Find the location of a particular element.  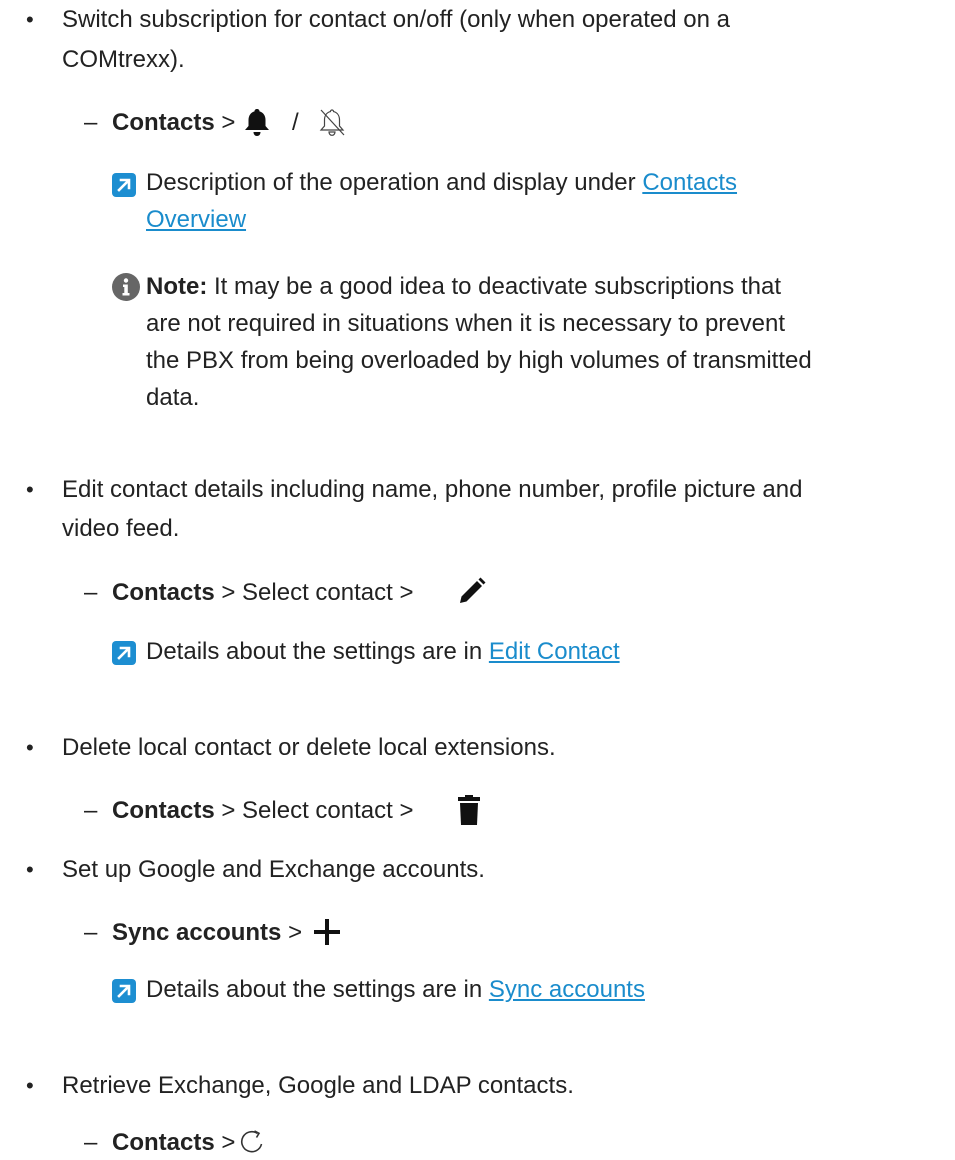

menu-path: Sync accounts > is located at coordinates (207, 933).